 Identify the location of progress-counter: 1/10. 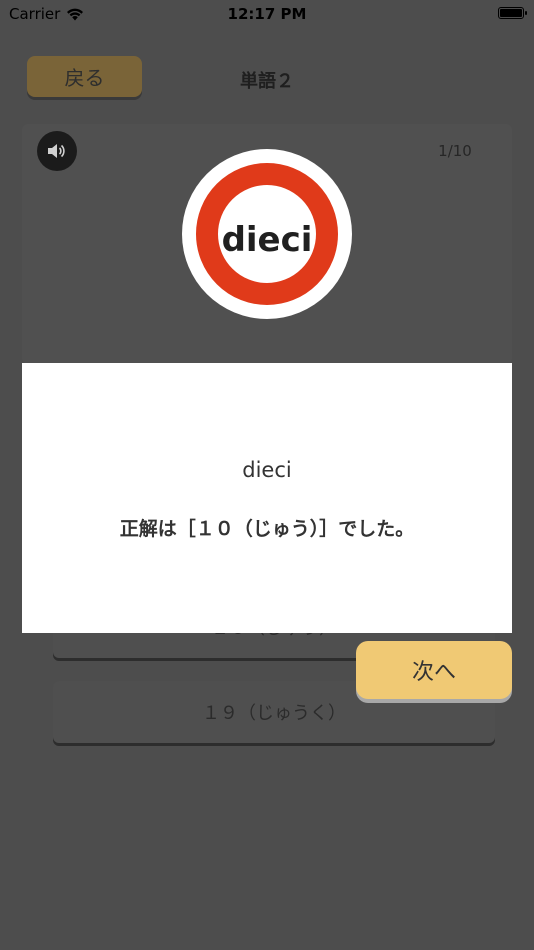
(455, 151).